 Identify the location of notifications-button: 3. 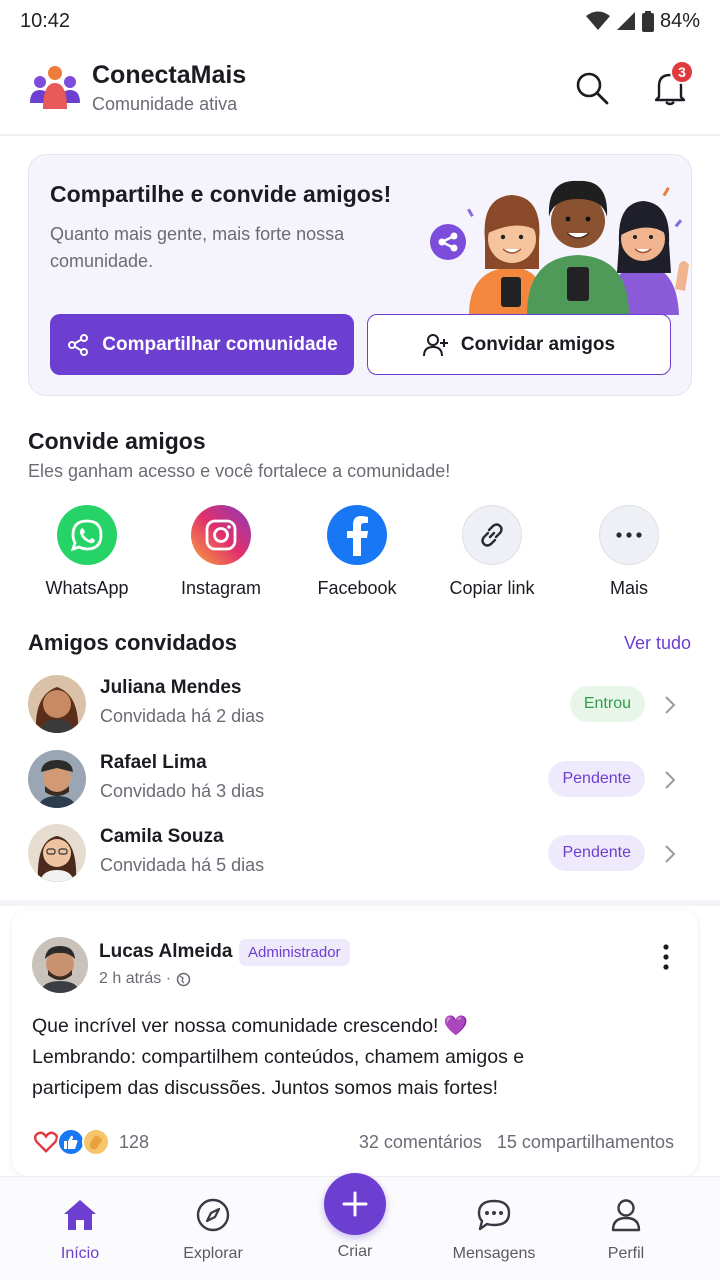
(671, 85).